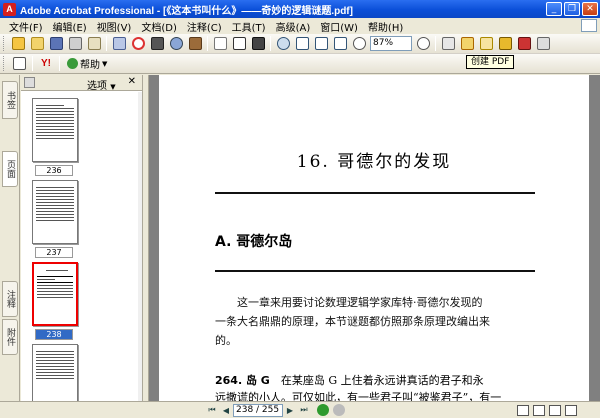 The height and width of the screenshot is (418, 600). I want to click on single-page-layout-icon, so click(523, 410).